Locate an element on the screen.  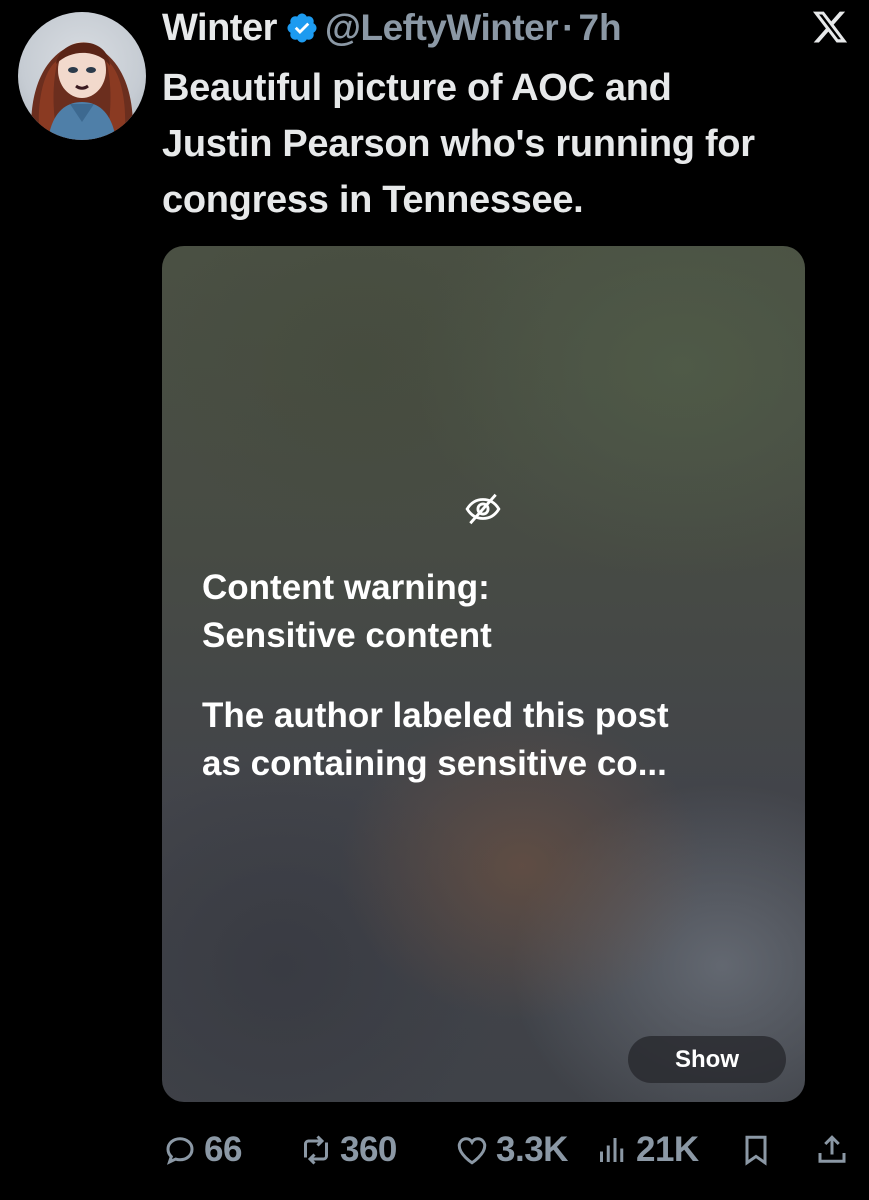
post-time: 7h is located at coordinates (599, 28).